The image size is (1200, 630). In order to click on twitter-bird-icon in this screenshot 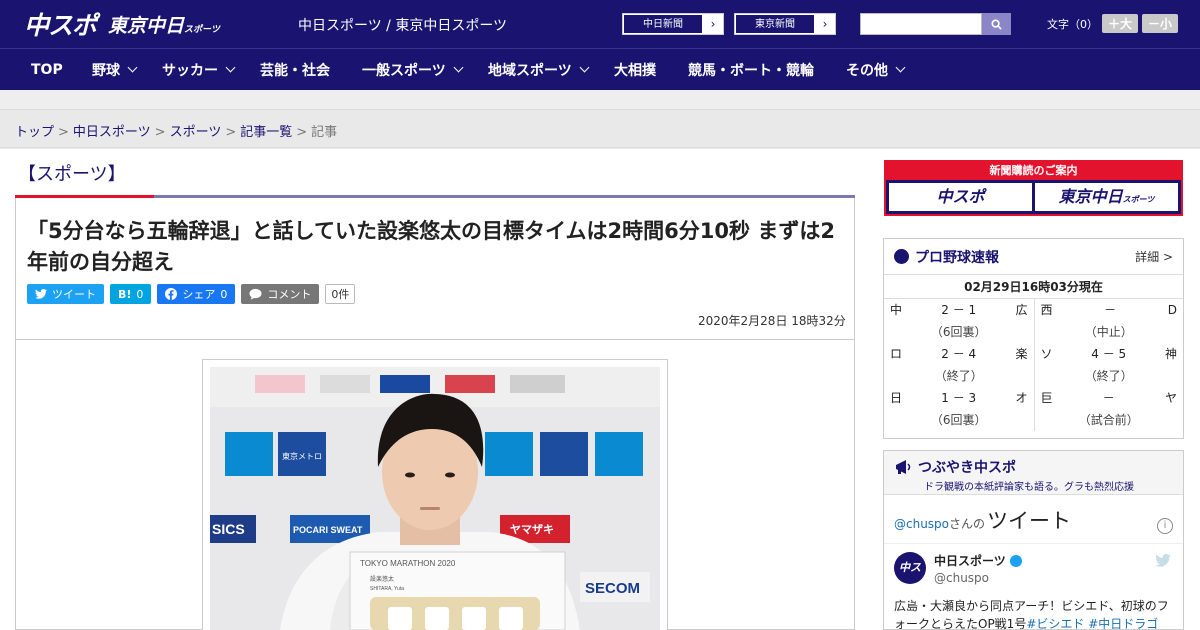, I will do `click(1163, 560)`.